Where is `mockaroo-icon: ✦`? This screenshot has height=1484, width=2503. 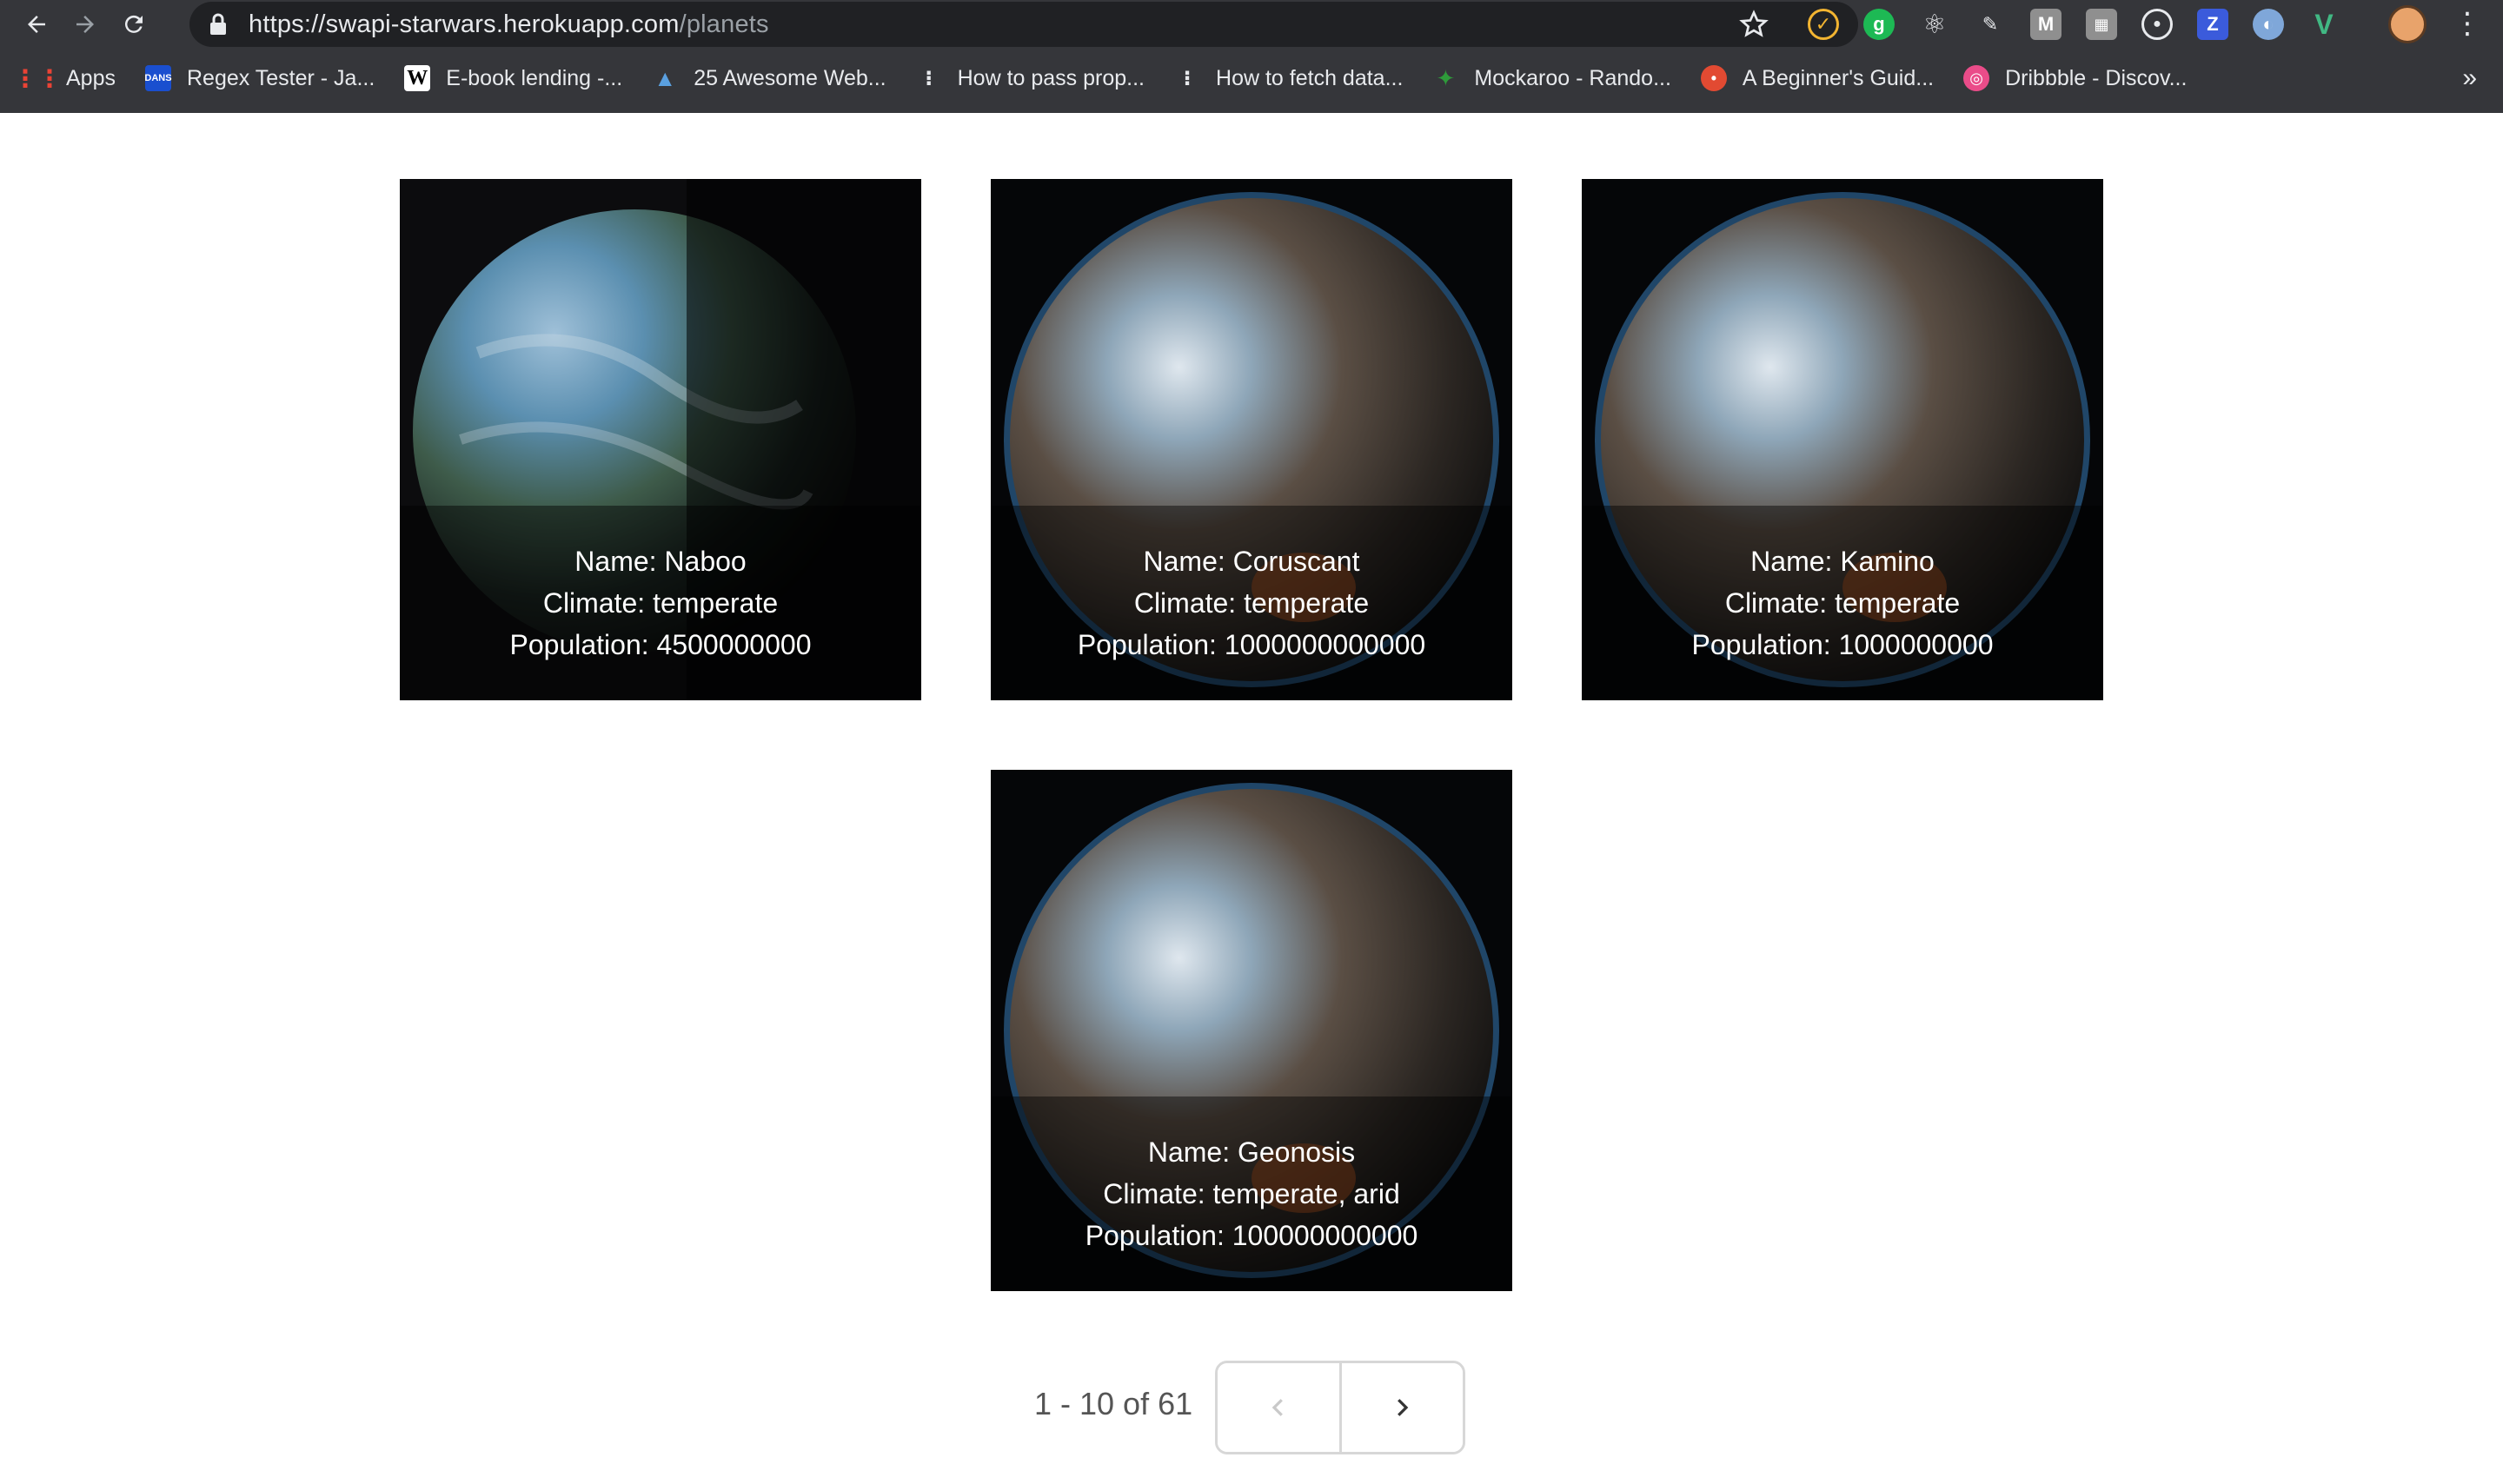 mockaroo-icon: ✦ is located at coordinates (1446, 77).